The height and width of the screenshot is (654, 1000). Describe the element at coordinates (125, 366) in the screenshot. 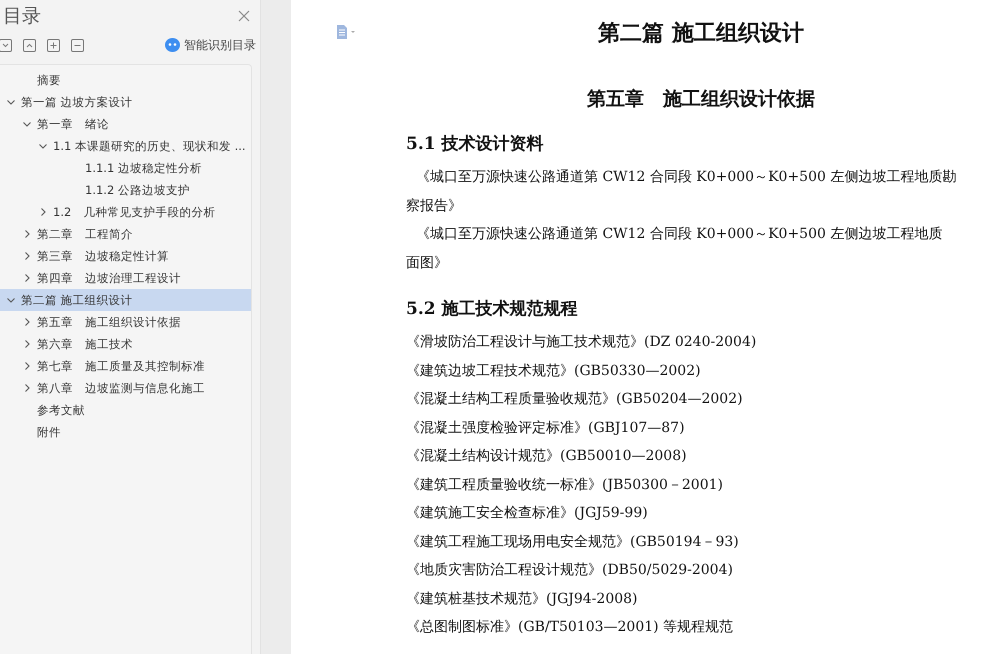

I see `outline-item: 第七章 施工质量及其控制标准` at that location.